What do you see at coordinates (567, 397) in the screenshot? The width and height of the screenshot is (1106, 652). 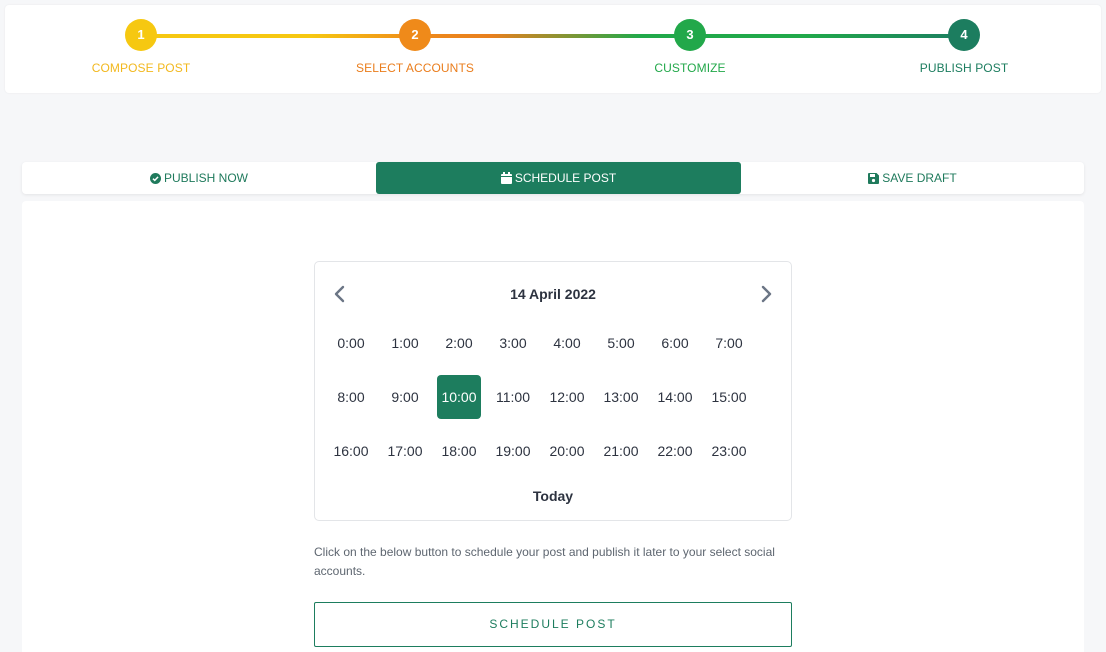 I see `hour-slot: 12:00` at bounding box center [567, 397].